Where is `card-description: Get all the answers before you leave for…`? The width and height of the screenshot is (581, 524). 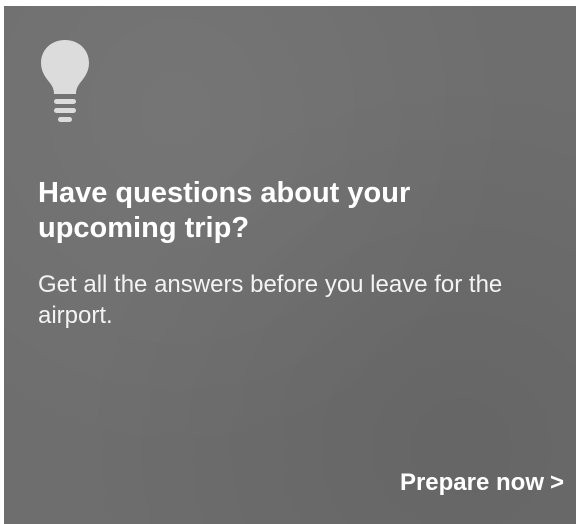
card-description: Get all the answers before you leave for… is located at coordinates (270, 300).